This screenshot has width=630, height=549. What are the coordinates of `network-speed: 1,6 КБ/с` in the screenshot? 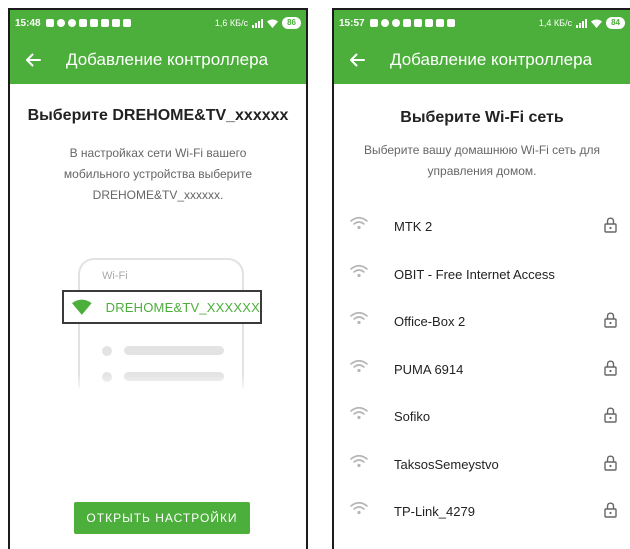 It's located at (231, 23).